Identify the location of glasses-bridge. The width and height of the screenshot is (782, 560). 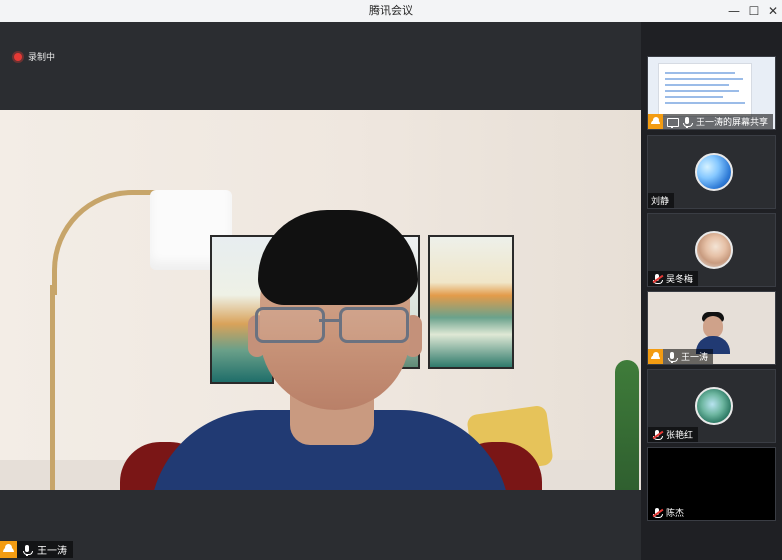
(329, 320).